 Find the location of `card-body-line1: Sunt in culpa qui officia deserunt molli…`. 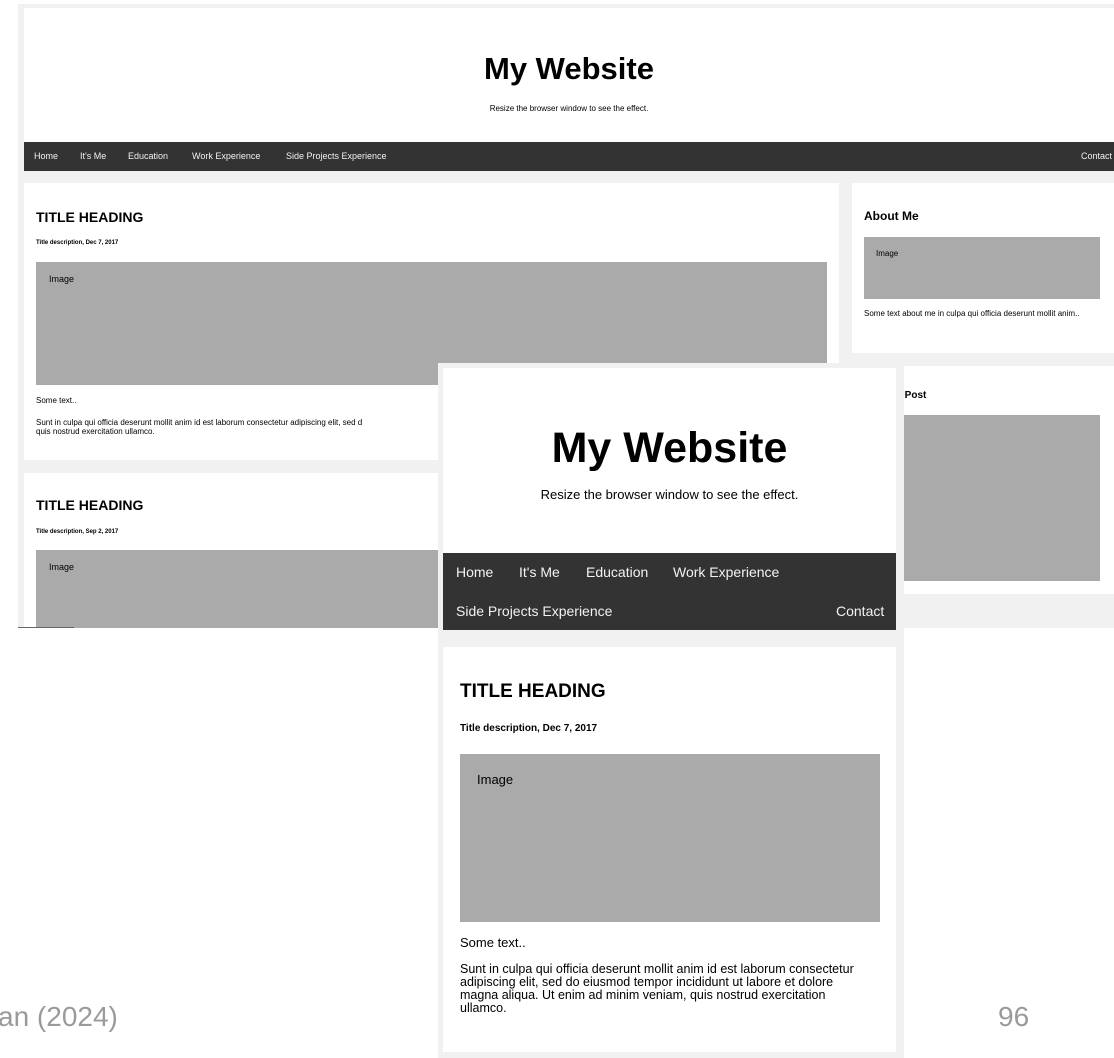

card-body-line1: Sunt in culpa qui officia deserunt molli… is located at coordinates (199, 422).